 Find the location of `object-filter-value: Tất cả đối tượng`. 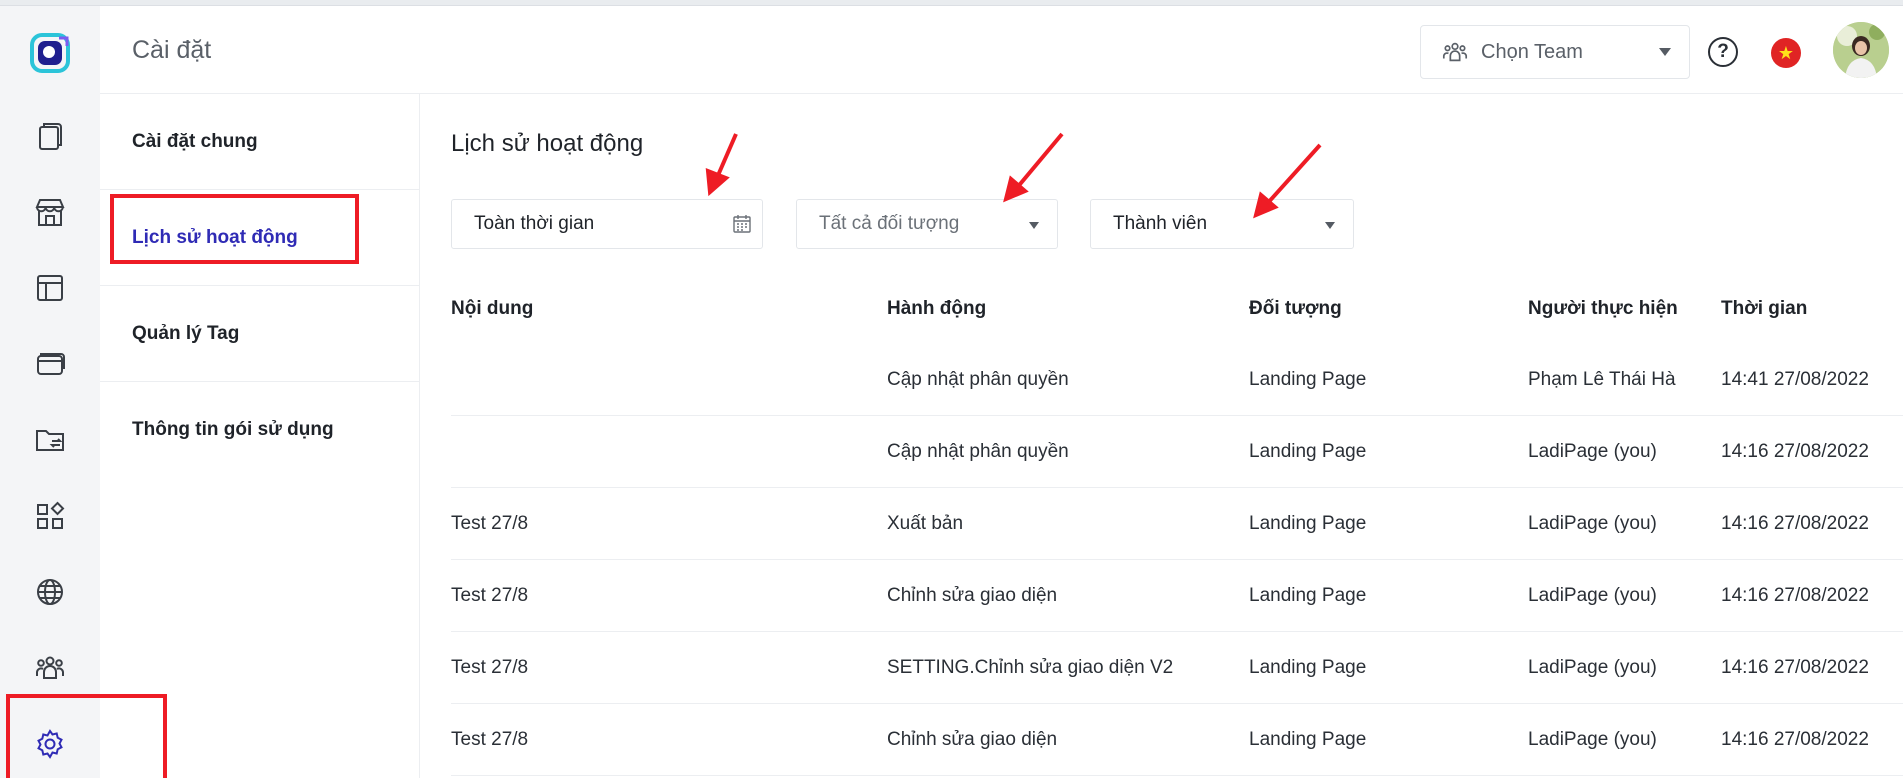

object-filter-value: Tất cả đối tượng is located at coordinates (889, 223).